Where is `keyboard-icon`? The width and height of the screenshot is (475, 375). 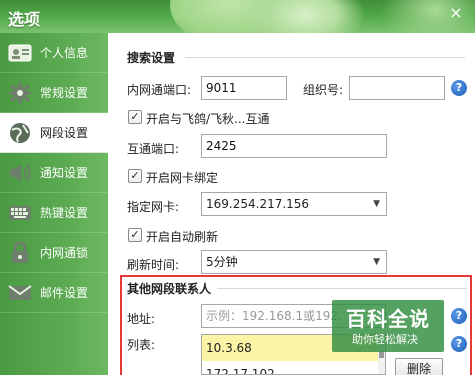 keyboard-icon is located at coordinates (20, 213).